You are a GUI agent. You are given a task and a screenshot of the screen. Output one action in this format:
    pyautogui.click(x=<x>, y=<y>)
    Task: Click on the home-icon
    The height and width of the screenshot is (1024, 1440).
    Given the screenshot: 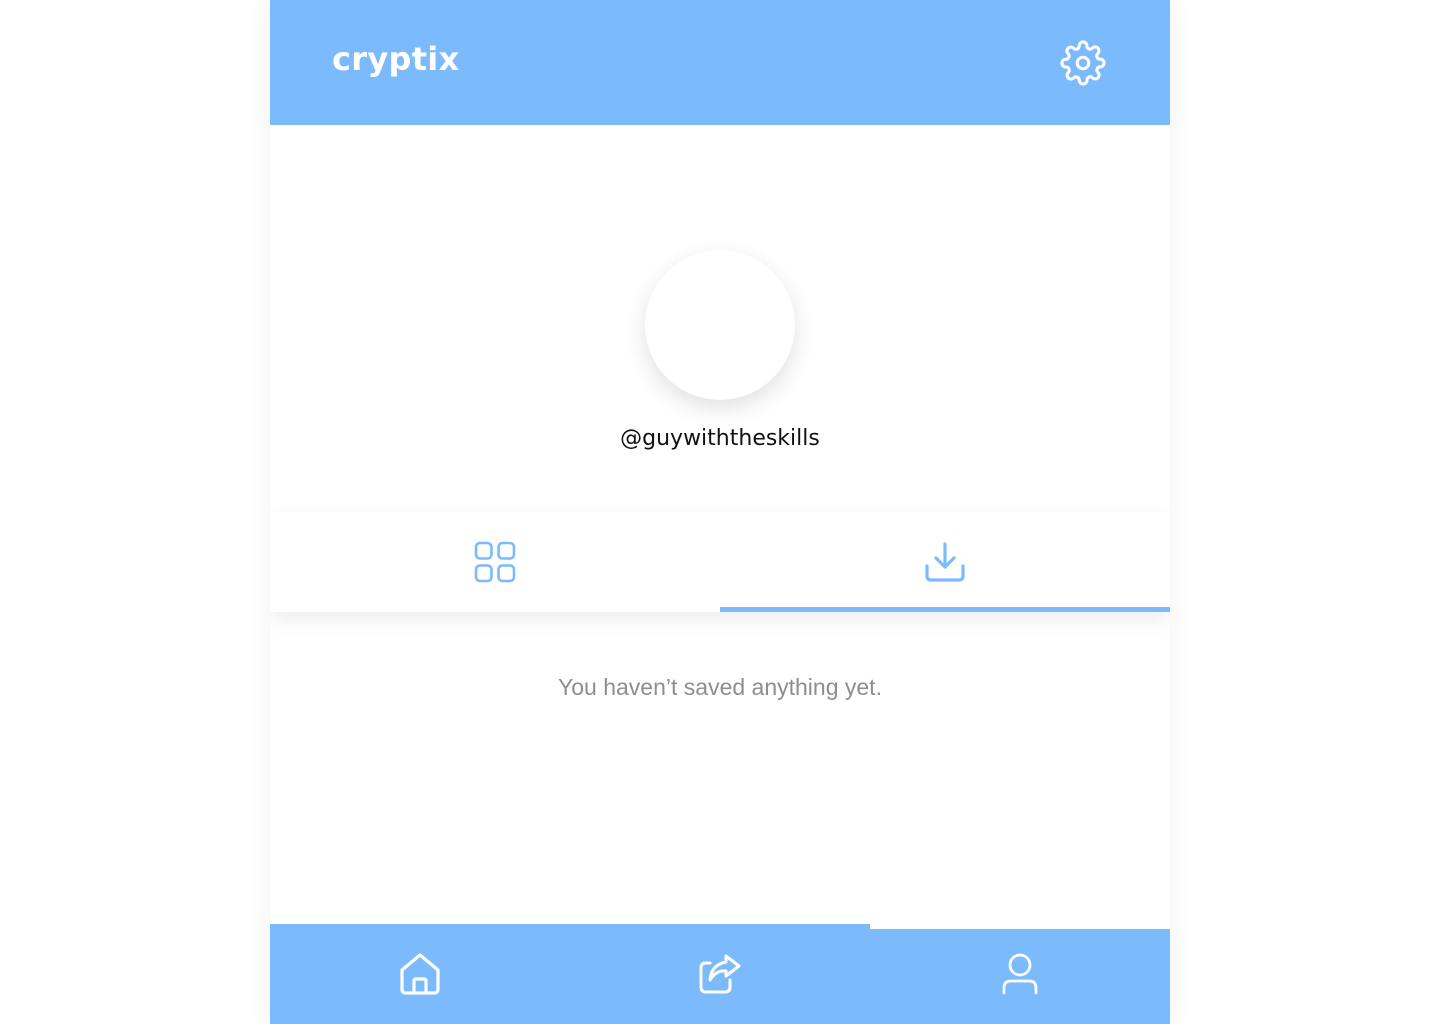 What is the action you would take?
    pyautogui.click(x=420, y=974)
    